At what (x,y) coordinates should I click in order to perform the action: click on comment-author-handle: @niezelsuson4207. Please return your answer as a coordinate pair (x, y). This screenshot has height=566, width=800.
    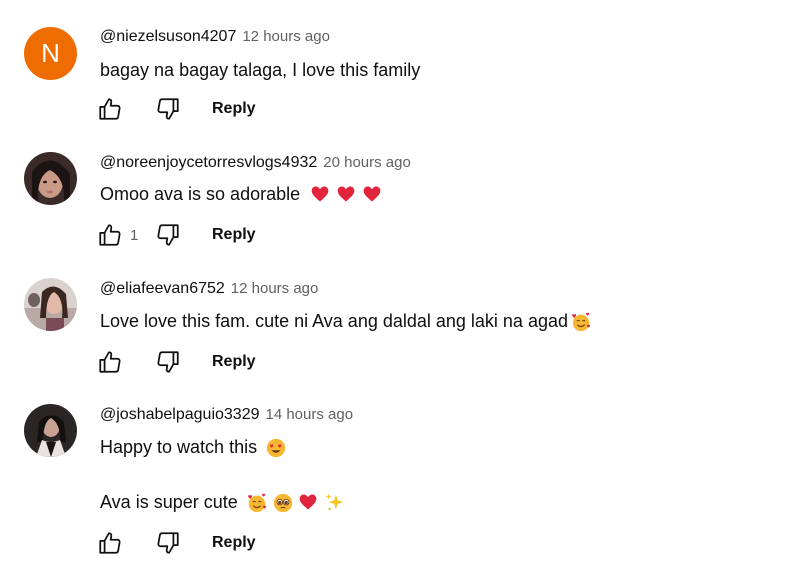
    Looking at the image, I should click on (168, 37).